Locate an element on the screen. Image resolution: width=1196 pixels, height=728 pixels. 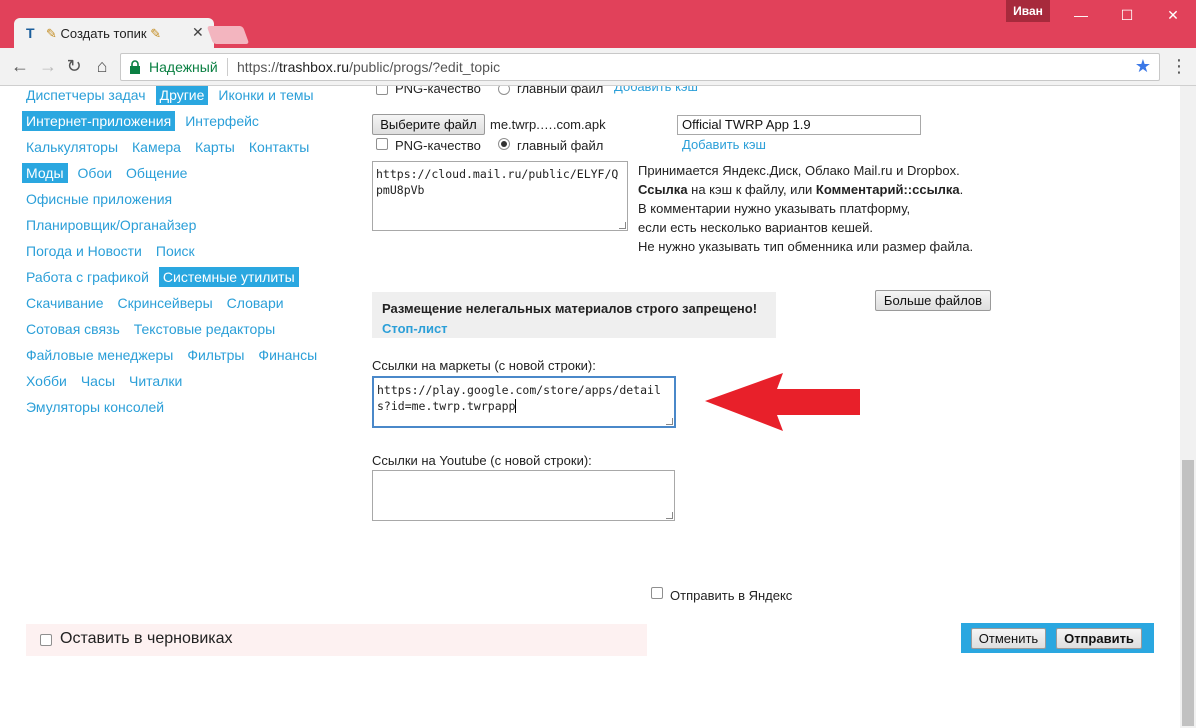
category-link: Карты is located at coordinates (215, 147).